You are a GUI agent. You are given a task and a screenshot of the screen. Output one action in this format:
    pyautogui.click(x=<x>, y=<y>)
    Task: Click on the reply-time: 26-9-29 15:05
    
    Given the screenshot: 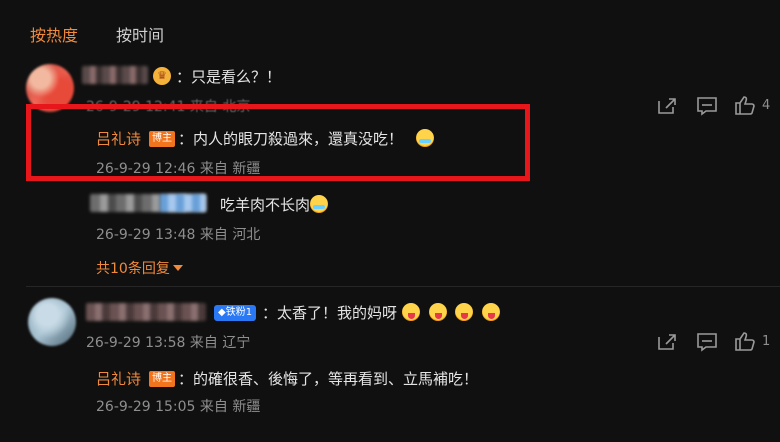 What is the action you would take?
    pyautogui.click(x=146, y=407)
    